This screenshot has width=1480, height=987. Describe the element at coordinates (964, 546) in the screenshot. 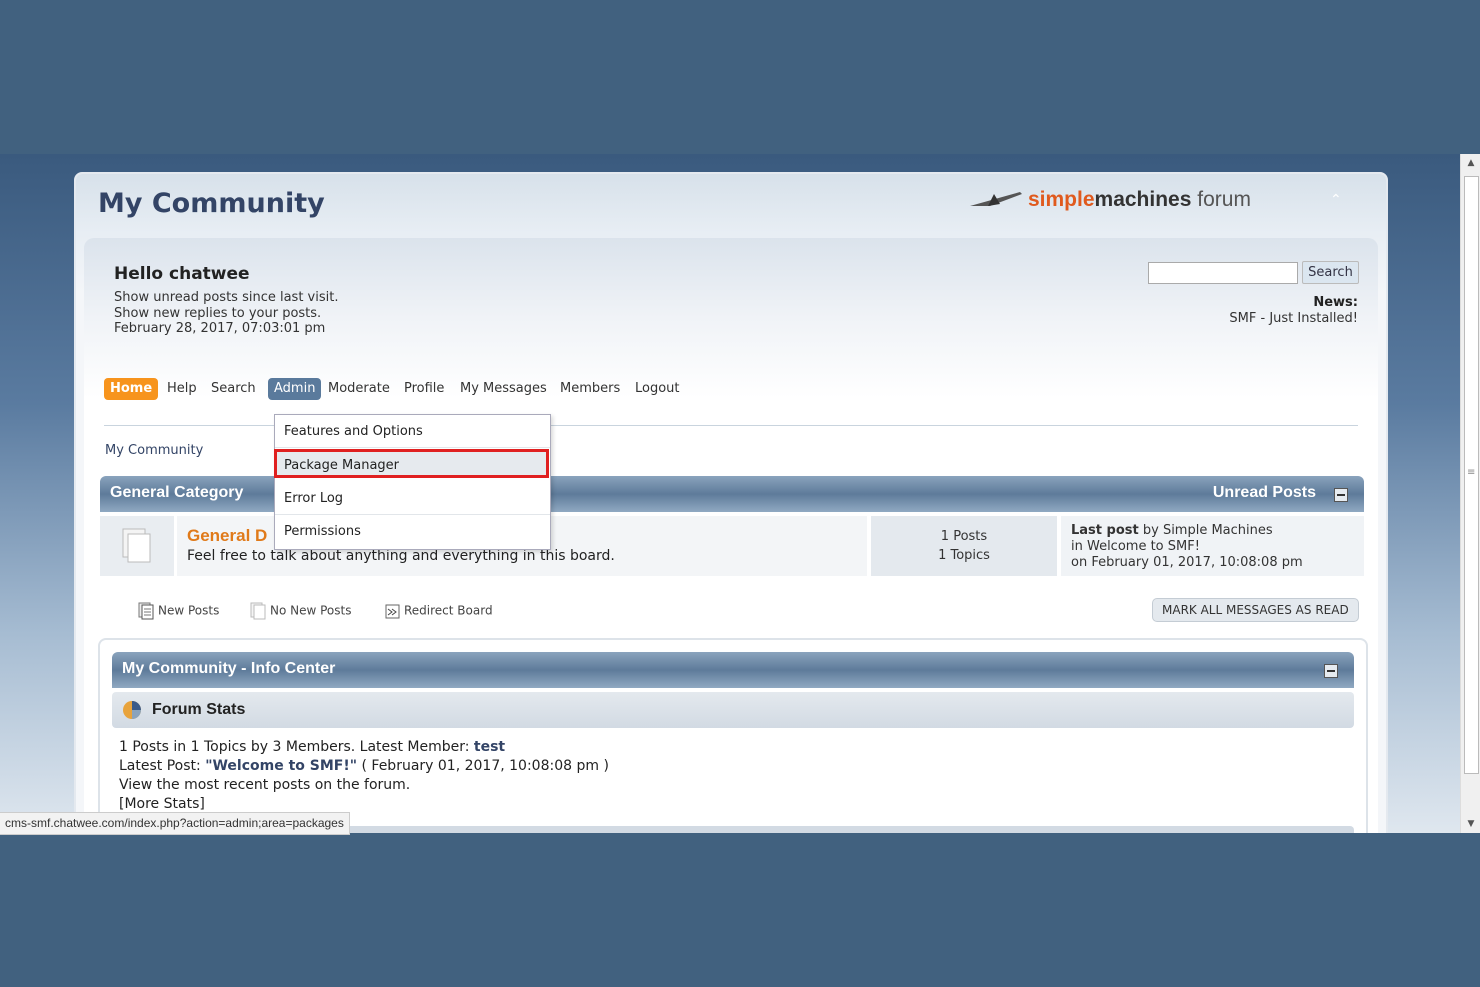

I see `board-stats: 1 Posts 1 Topics` at that location.